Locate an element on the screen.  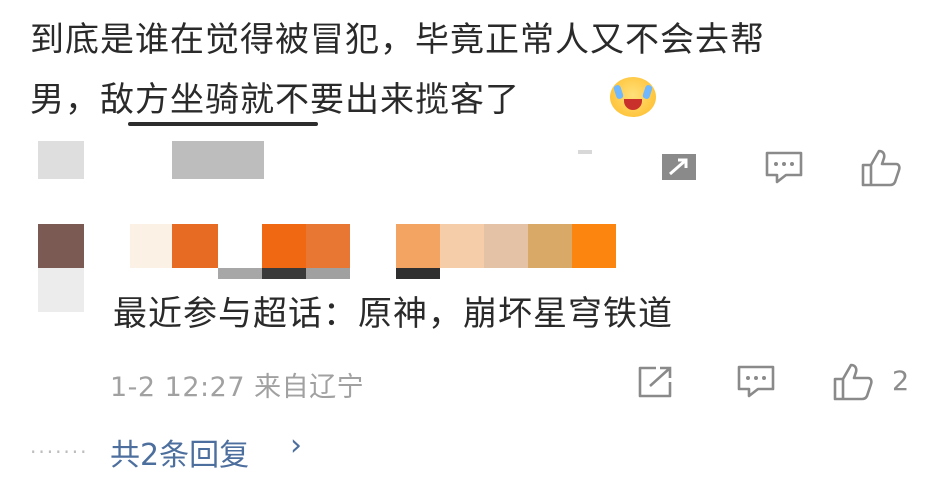
text-underline-divider is located at coordinates (223, 124).